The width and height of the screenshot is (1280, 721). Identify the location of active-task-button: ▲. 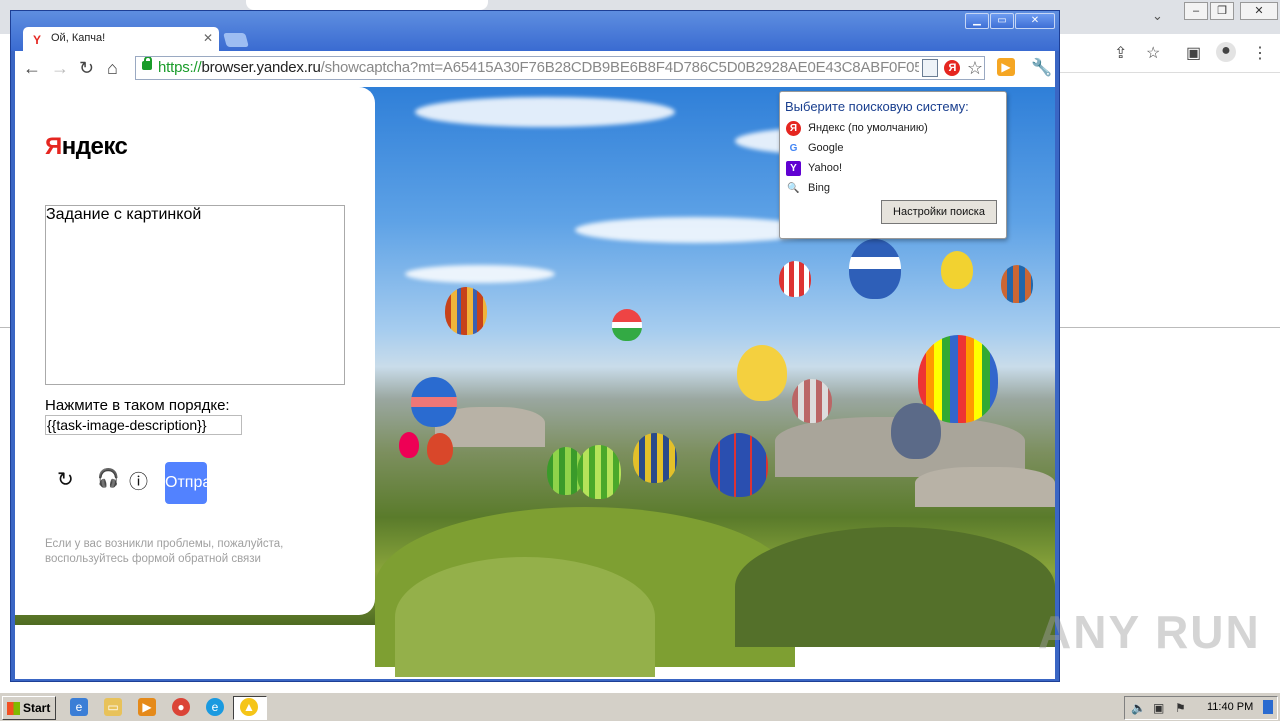
(250, 708).